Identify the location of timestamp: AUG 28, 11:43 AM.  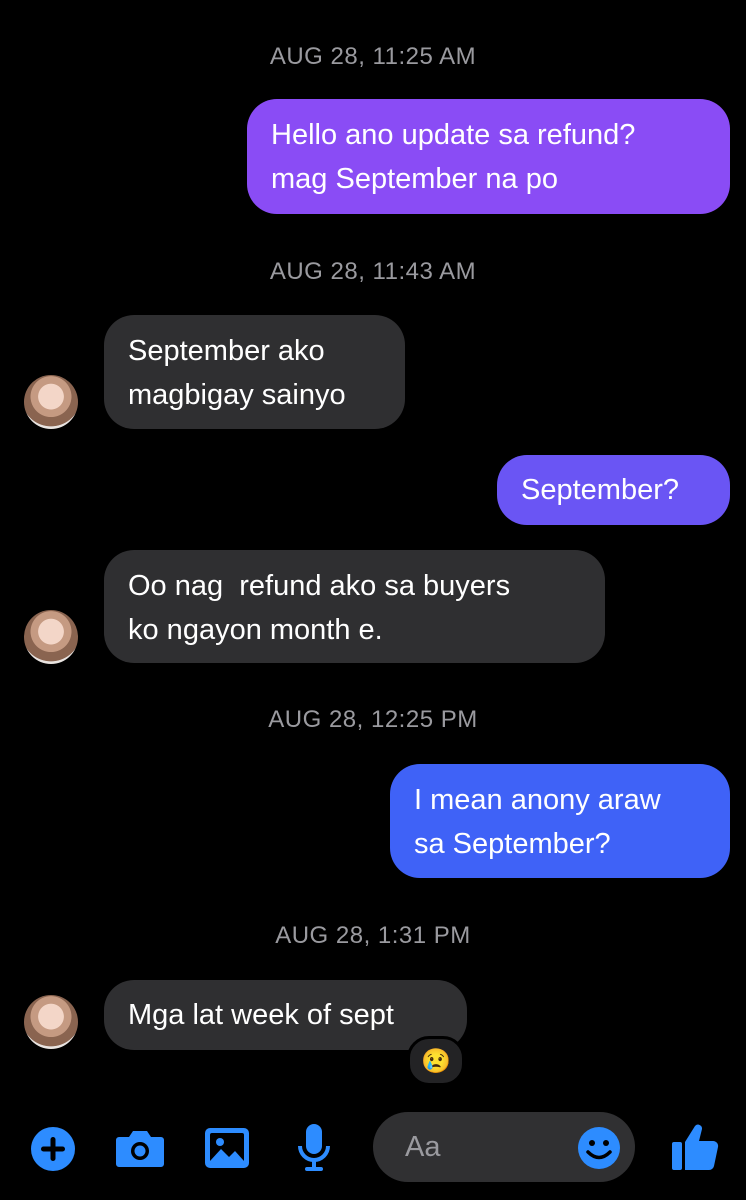
(373, 271).